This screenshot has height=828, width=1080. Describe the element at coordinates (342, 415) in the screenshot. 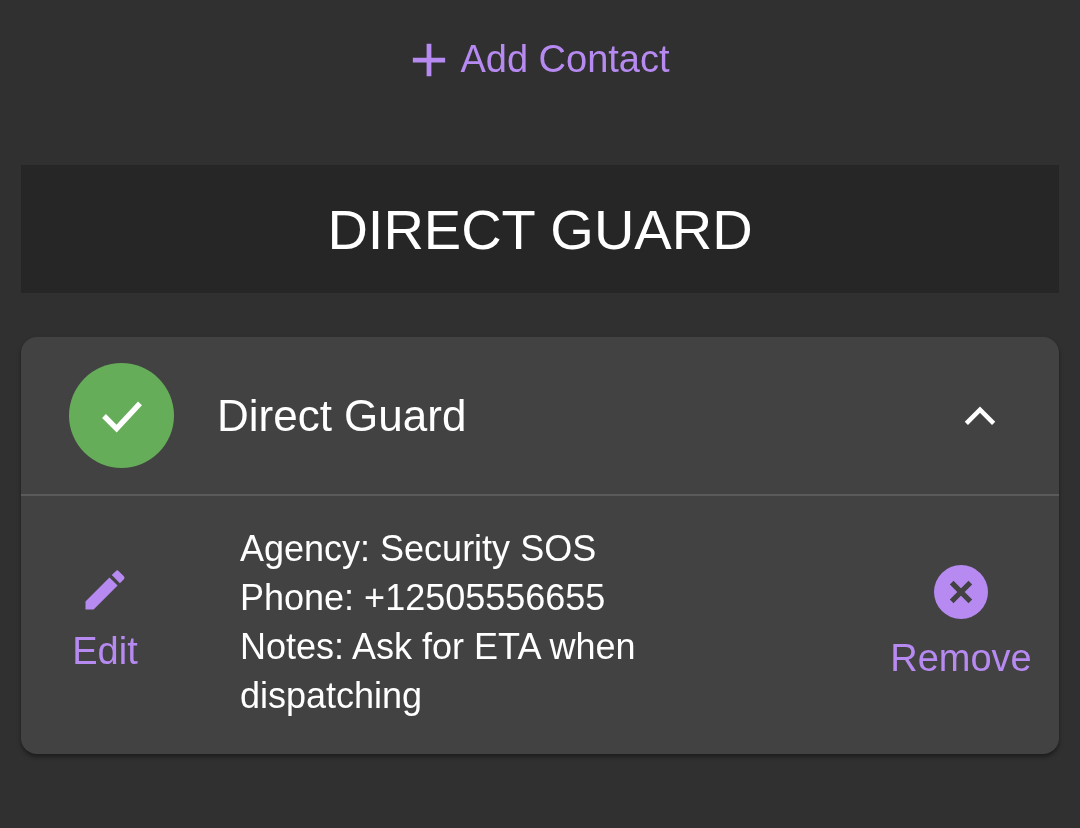

I see `contact-name: Direct Guard` at that location.